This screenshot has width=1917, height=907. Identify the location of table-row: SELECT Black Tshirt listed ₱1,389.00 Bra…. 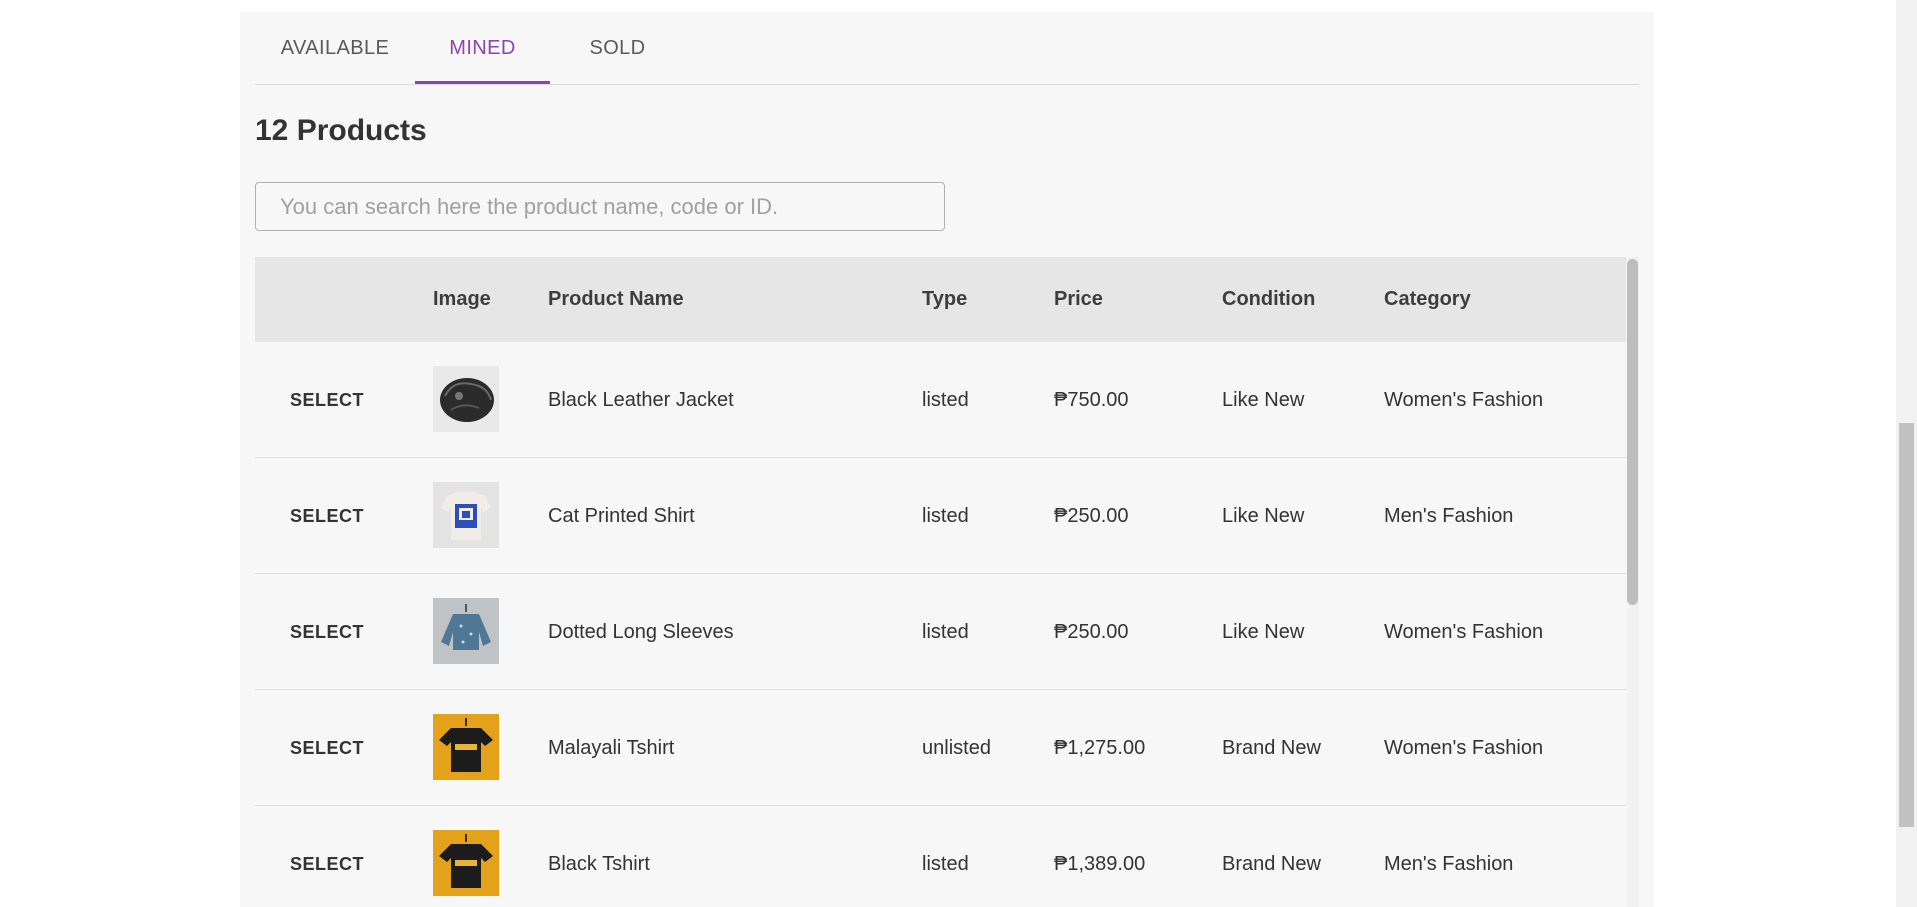
(940, 856).